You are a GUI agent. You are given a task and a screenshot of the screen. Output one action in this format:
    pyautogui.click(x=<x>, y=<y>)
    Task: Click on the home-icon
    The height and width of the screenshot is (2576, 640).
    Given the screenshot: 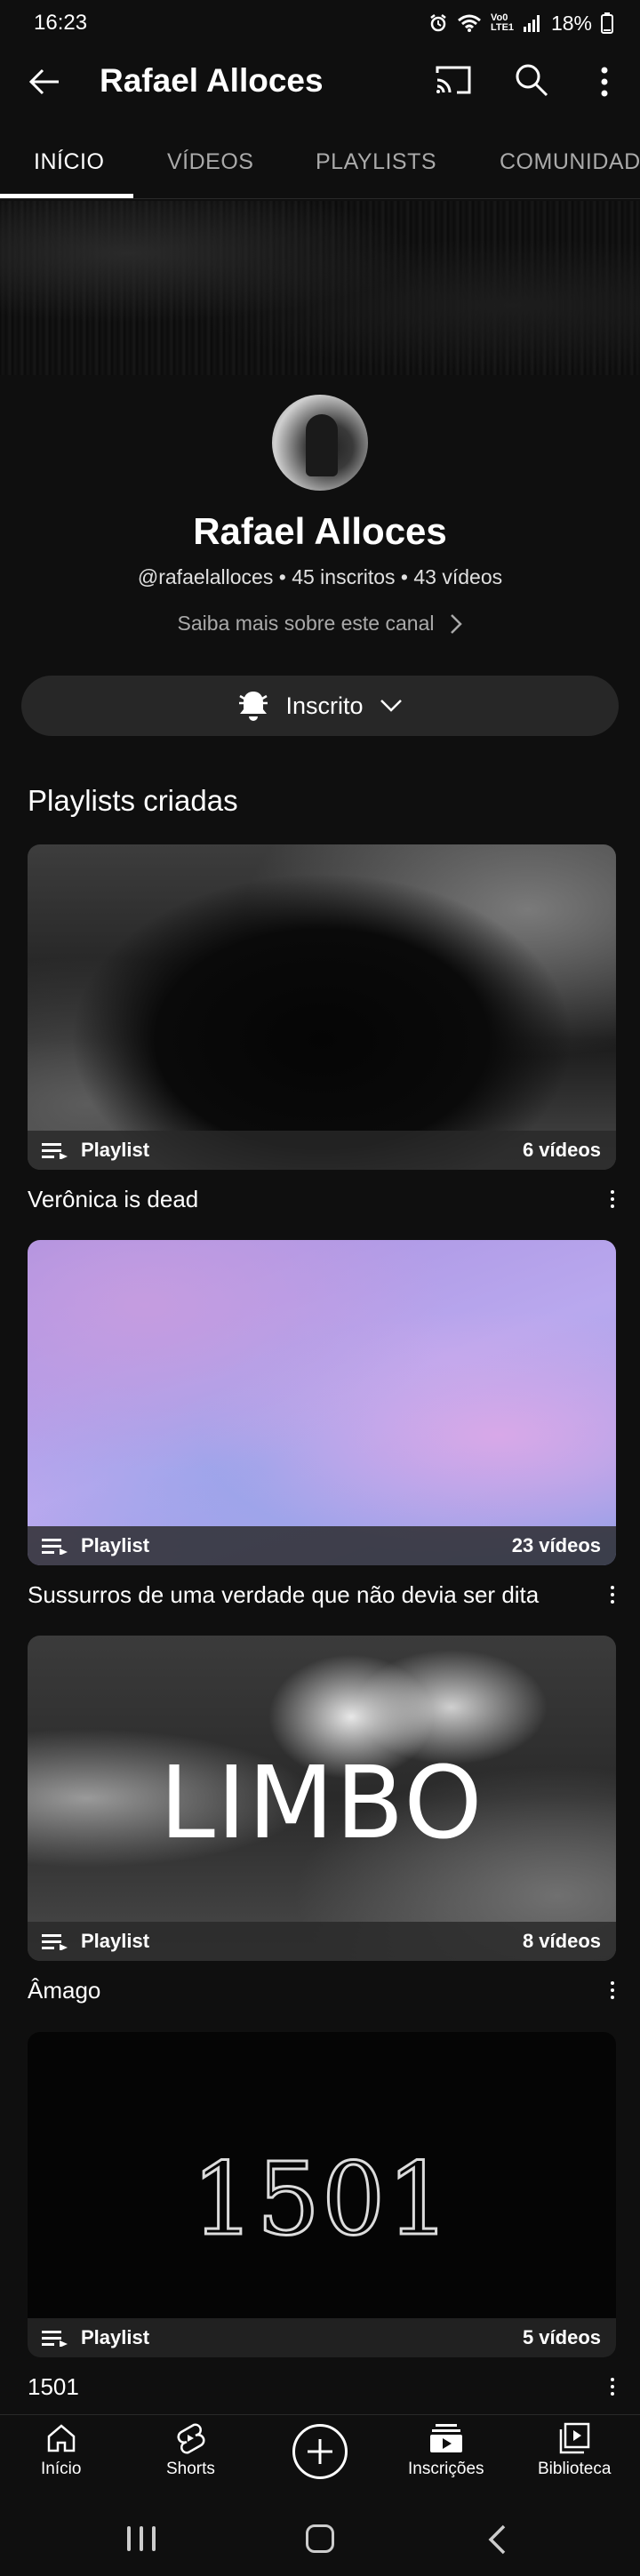 What is the action you would take?
    pyautogui.click(x=61, y=2438)
    